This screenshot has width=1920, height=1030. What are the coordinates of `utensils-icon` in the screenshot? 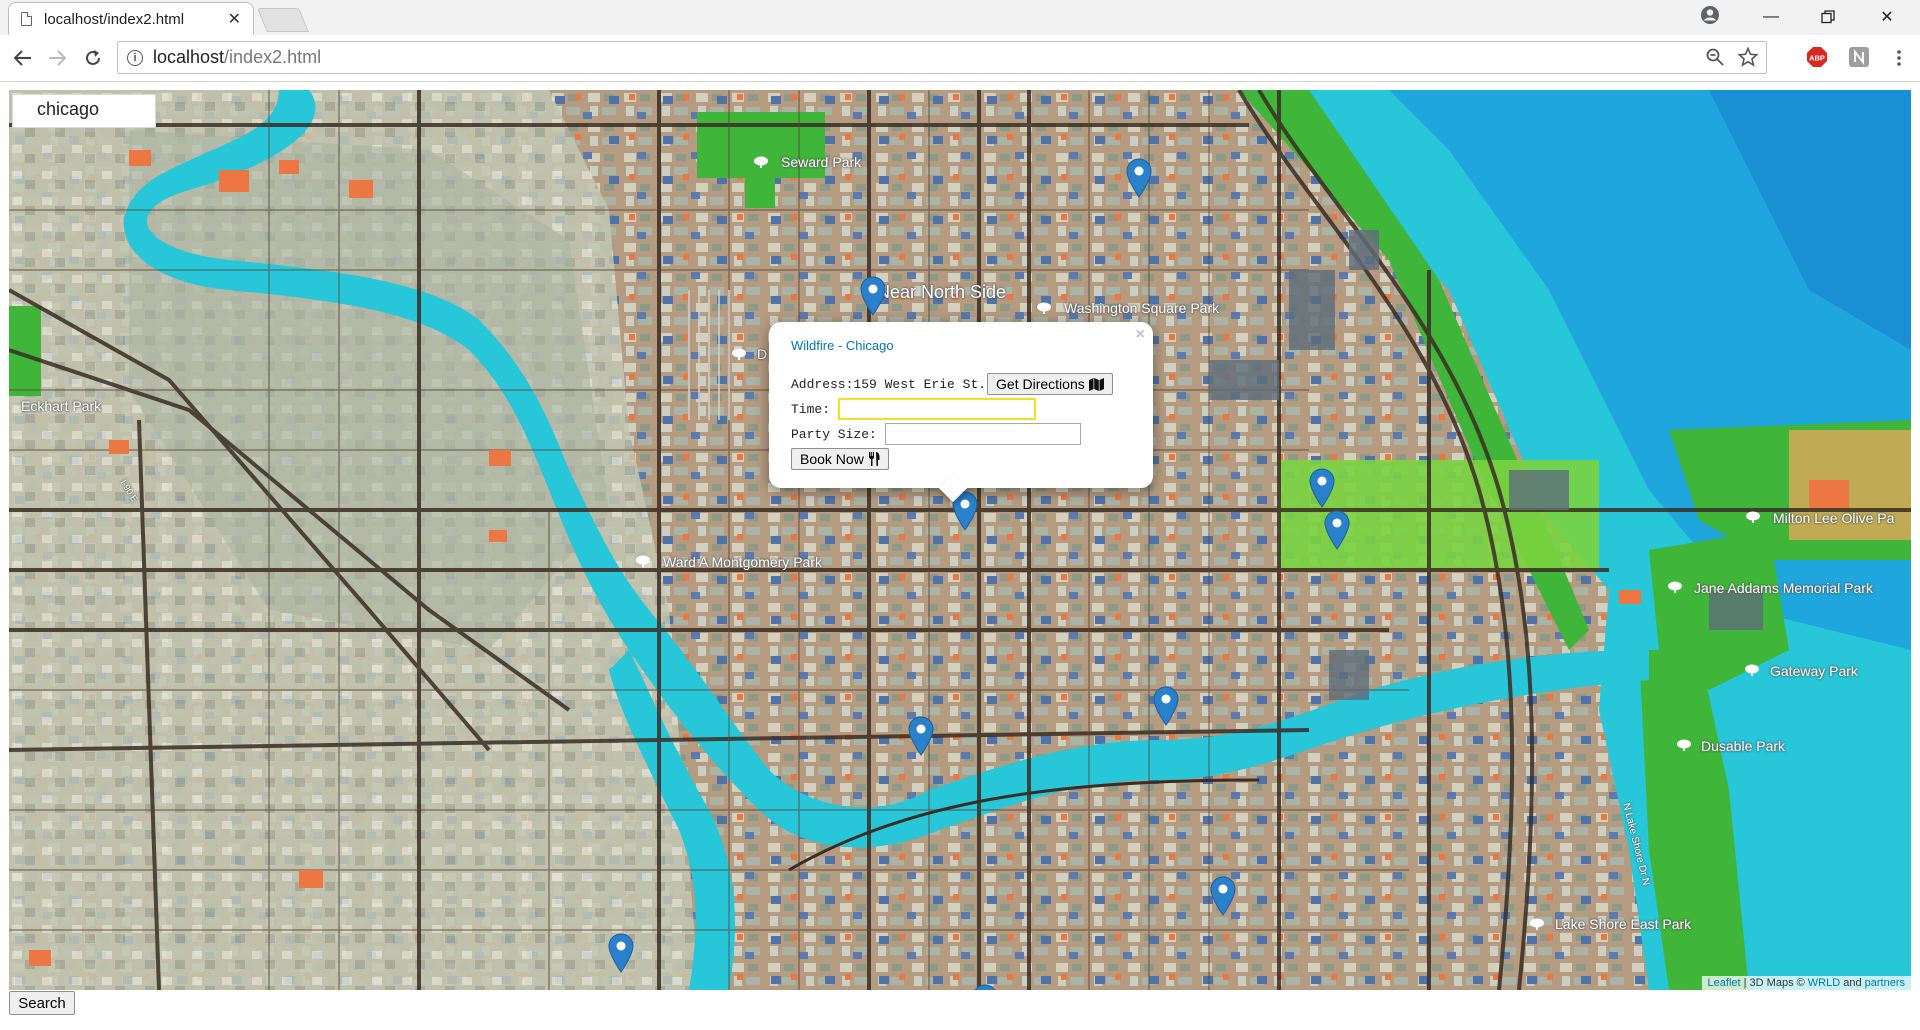 It's located at (874, 459).